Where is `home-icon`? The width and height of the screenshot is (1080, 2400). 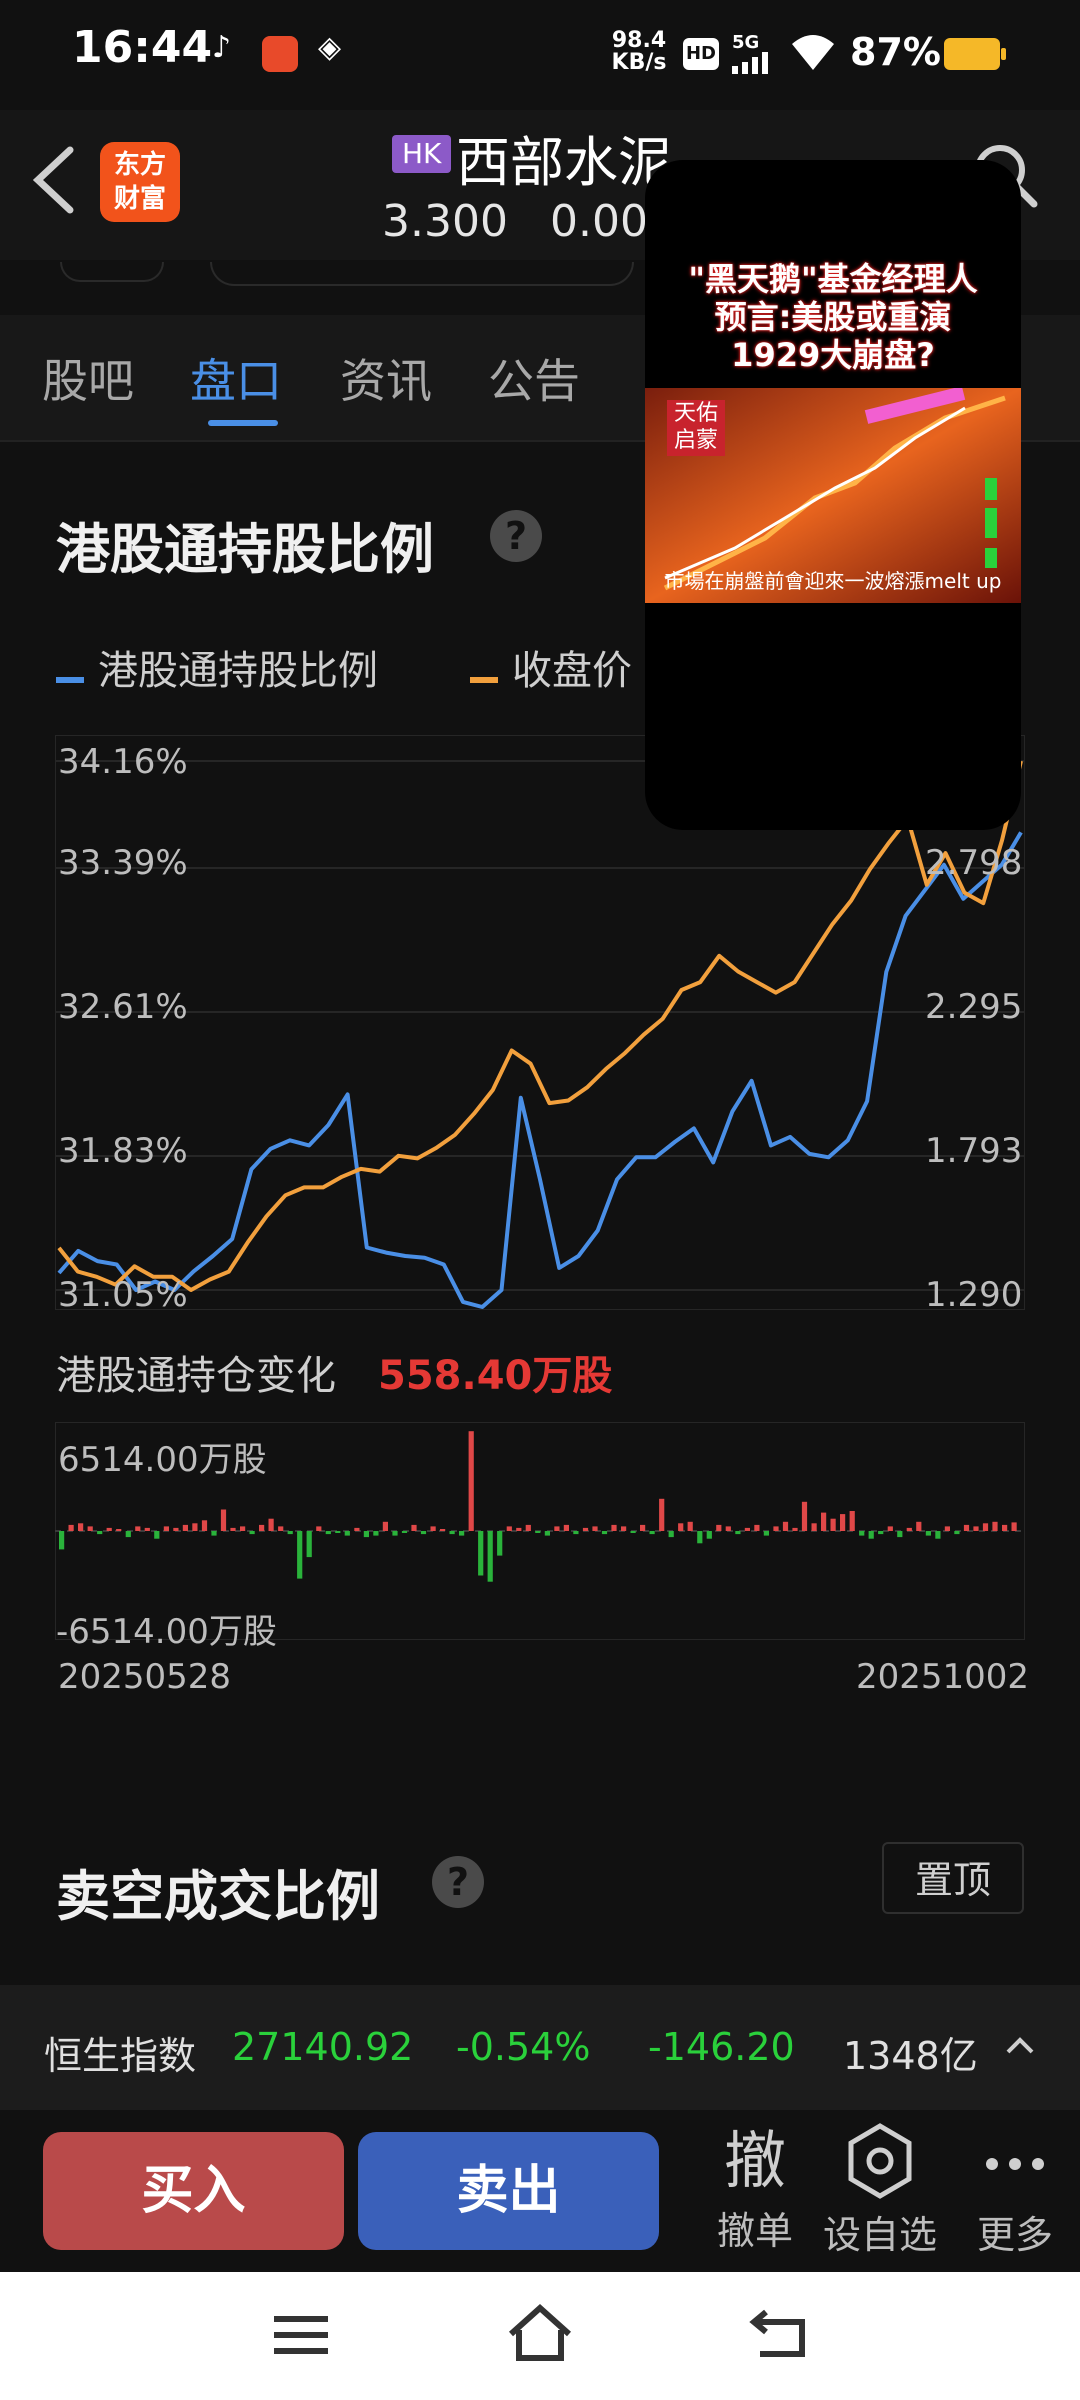
home-icon is located at coordinates (540, 2332).